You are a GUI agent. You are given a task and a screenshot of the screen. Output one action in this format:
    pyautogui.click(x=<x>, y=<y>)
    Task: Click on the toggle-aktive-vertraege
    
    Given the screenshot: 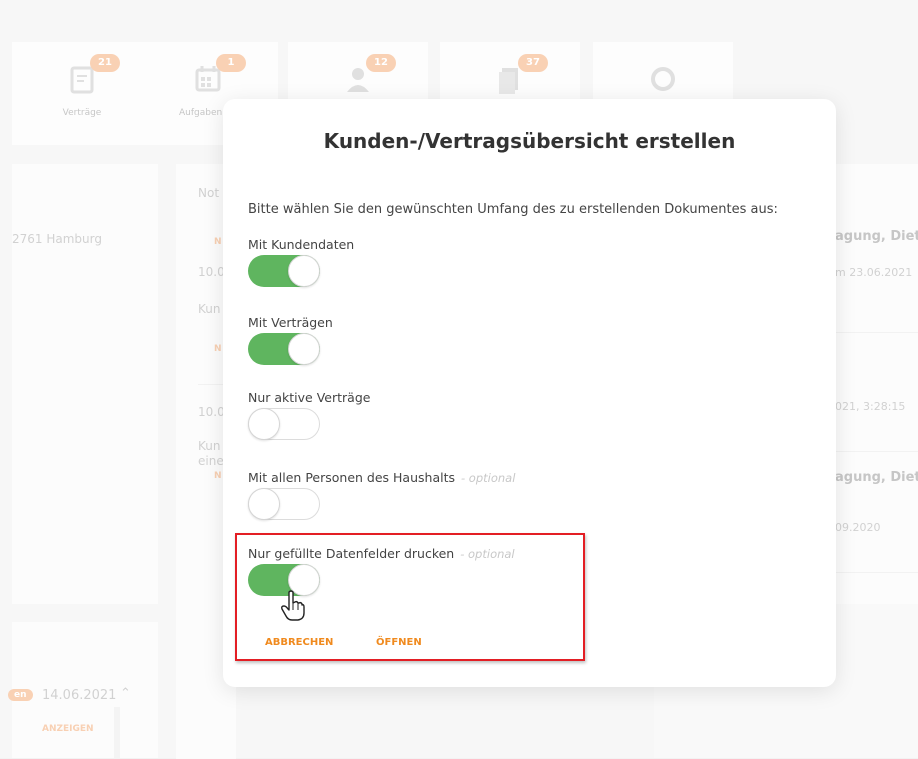 What is the action you would take?
    pyautogui.click(x=284, y=424)
    